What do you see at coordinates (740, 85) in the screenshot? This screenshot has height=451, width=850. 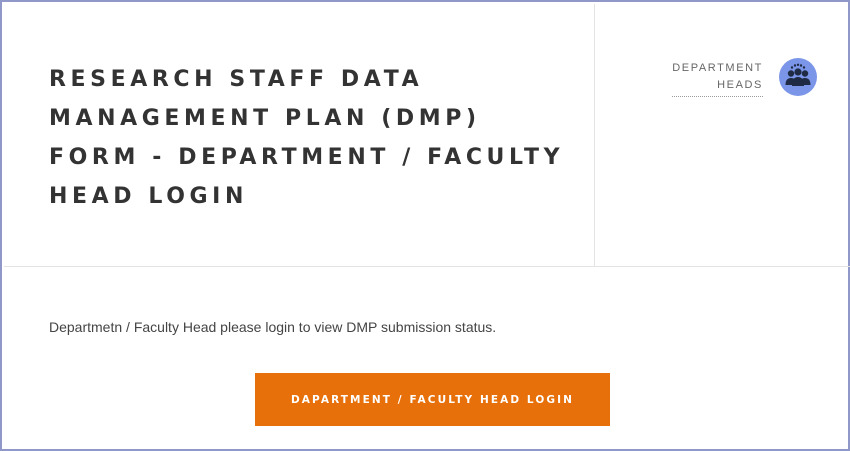 I see `user-role-label-line2: HEADS` at bounding box center [740, 85].